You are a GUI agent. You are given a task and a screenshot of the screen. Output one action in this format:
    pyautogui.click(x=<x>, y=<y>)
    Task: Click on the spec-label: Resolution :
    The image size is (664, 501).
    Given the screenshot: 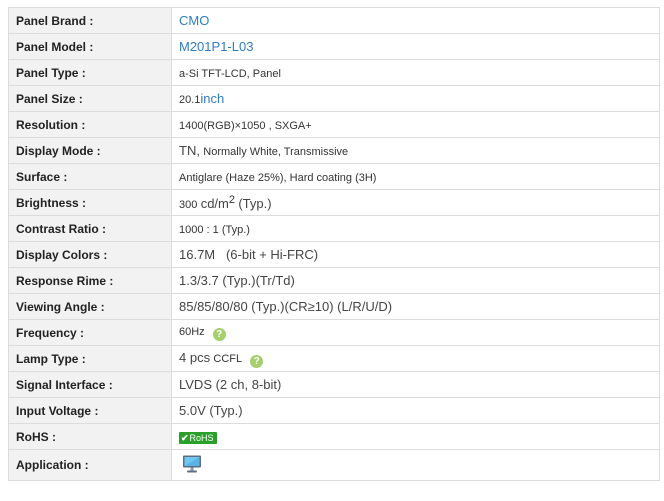 What is the action you would take?
    pyautogui.click(x=90, y=124)
    